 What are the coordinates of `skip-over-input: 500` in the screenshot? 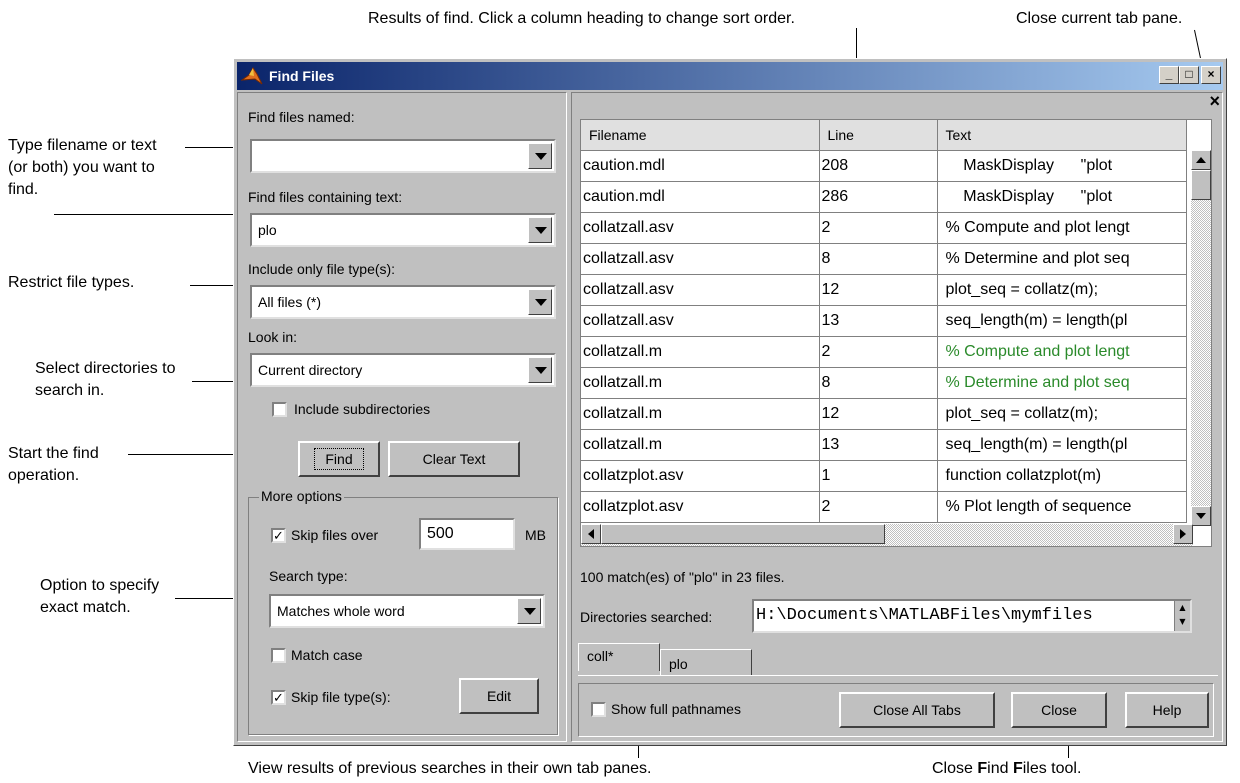 It's located at (467, 534).